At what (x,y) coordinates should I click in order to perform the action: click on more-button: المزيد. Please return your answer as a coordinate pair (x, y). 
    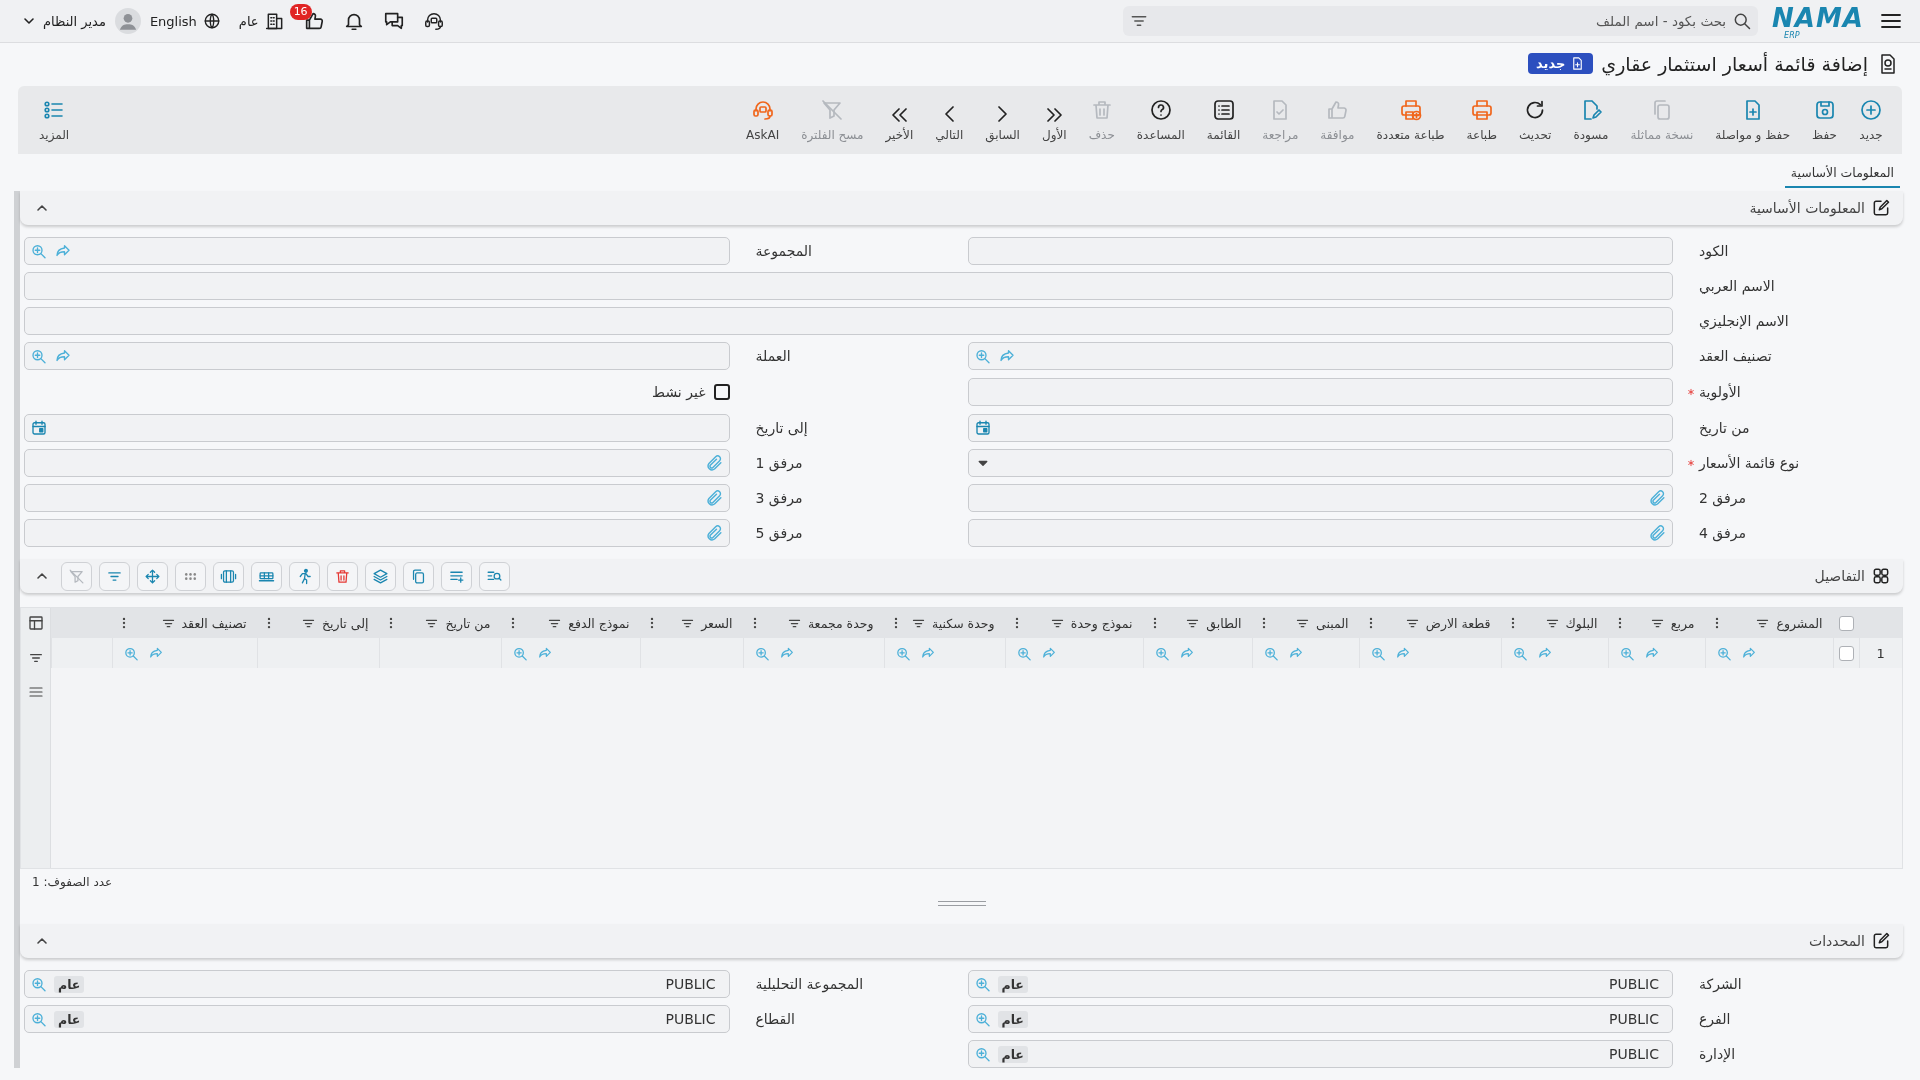
    Looking at the image, I should click on (54, 120).